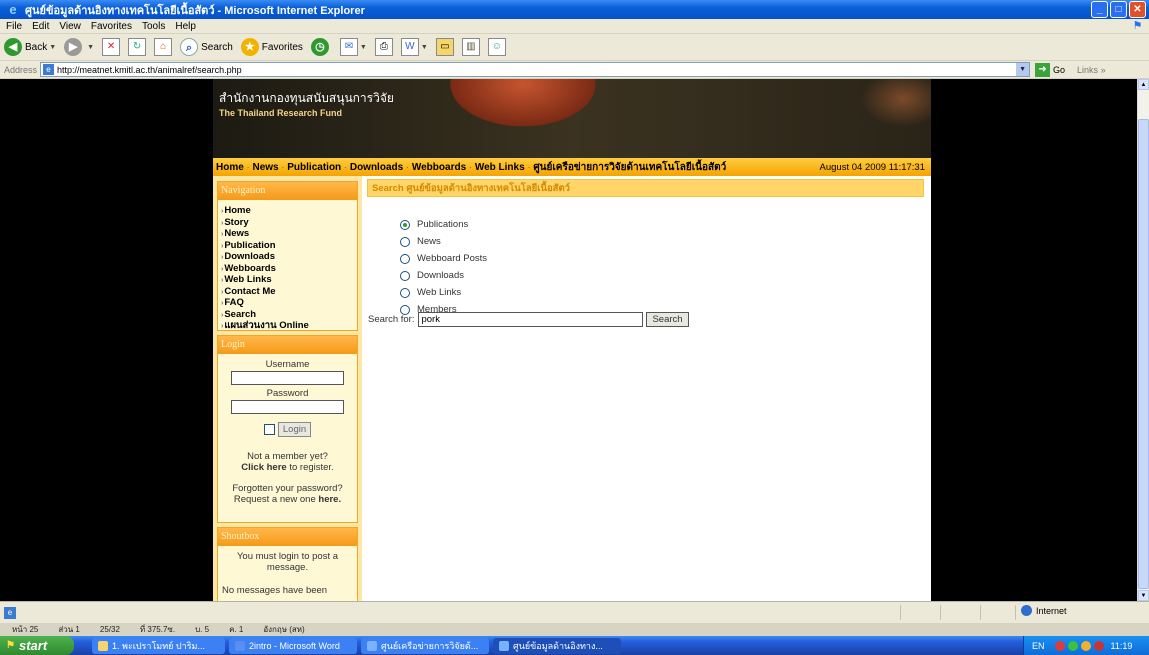 This screenshot has height=655, width=1149. I want to click on option-web-links: Web Links, so click(443, 292).